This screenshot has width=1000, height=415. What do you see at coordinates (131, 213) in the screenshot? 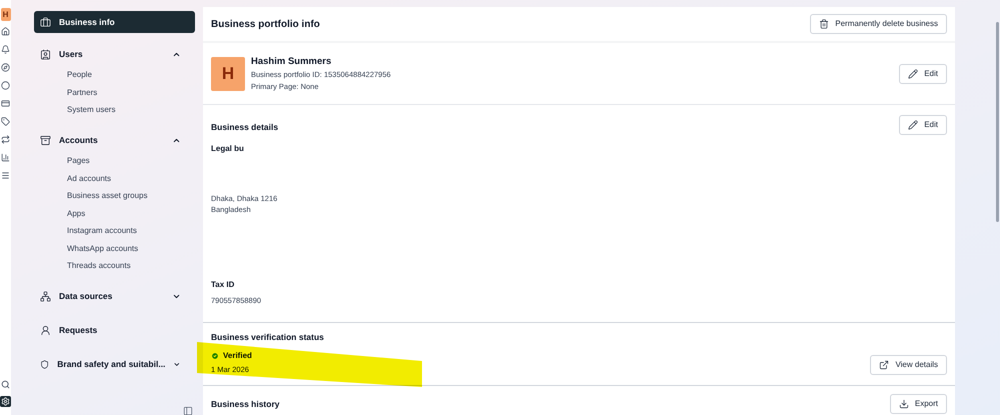
I see `sidebar-subitem: Apps` at bounding box center [131, 213].